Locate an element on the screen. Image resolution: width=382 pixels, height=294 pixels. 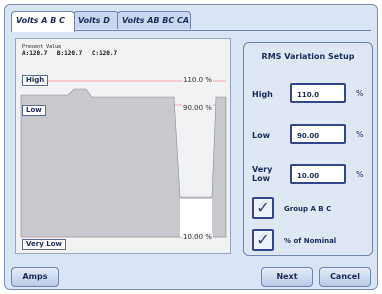
percent-nominal-label: % of Nominal is located at coordinates (310, 241).